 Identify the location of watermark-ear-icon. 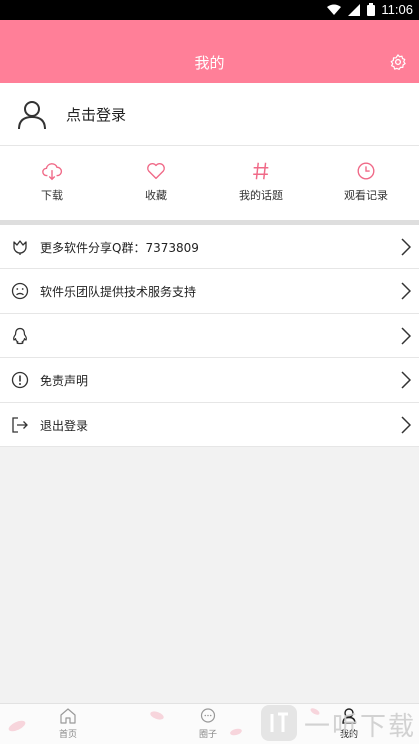
(279, 723).